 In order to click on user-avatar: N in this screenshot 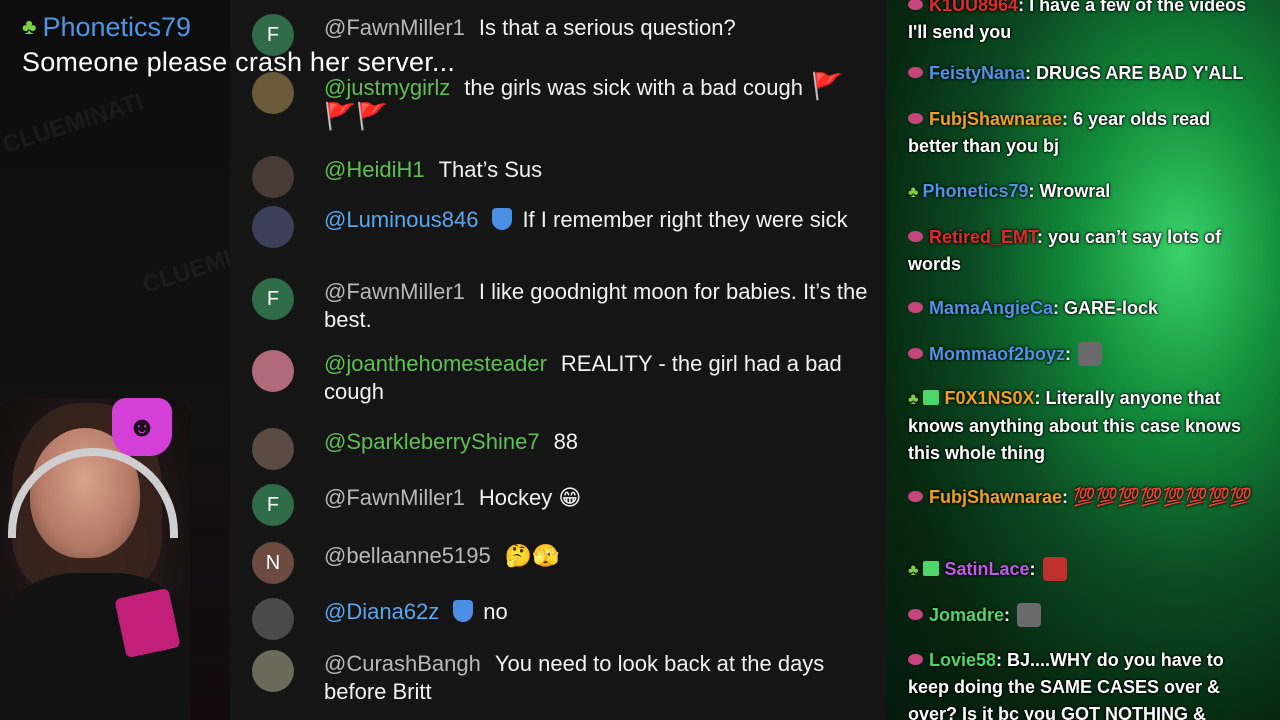, I will do `click(273, 563)`.